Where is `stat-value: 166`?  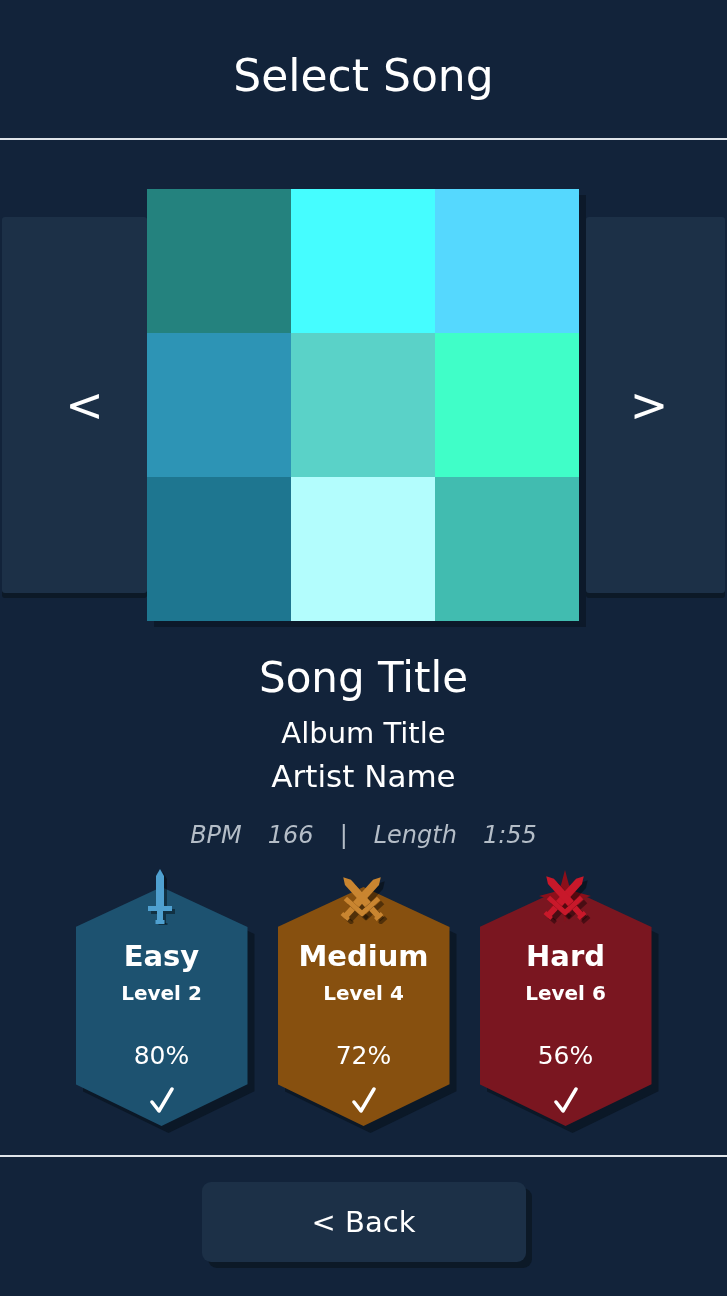
stat-value: 166 is located at coordinates (290, 835).